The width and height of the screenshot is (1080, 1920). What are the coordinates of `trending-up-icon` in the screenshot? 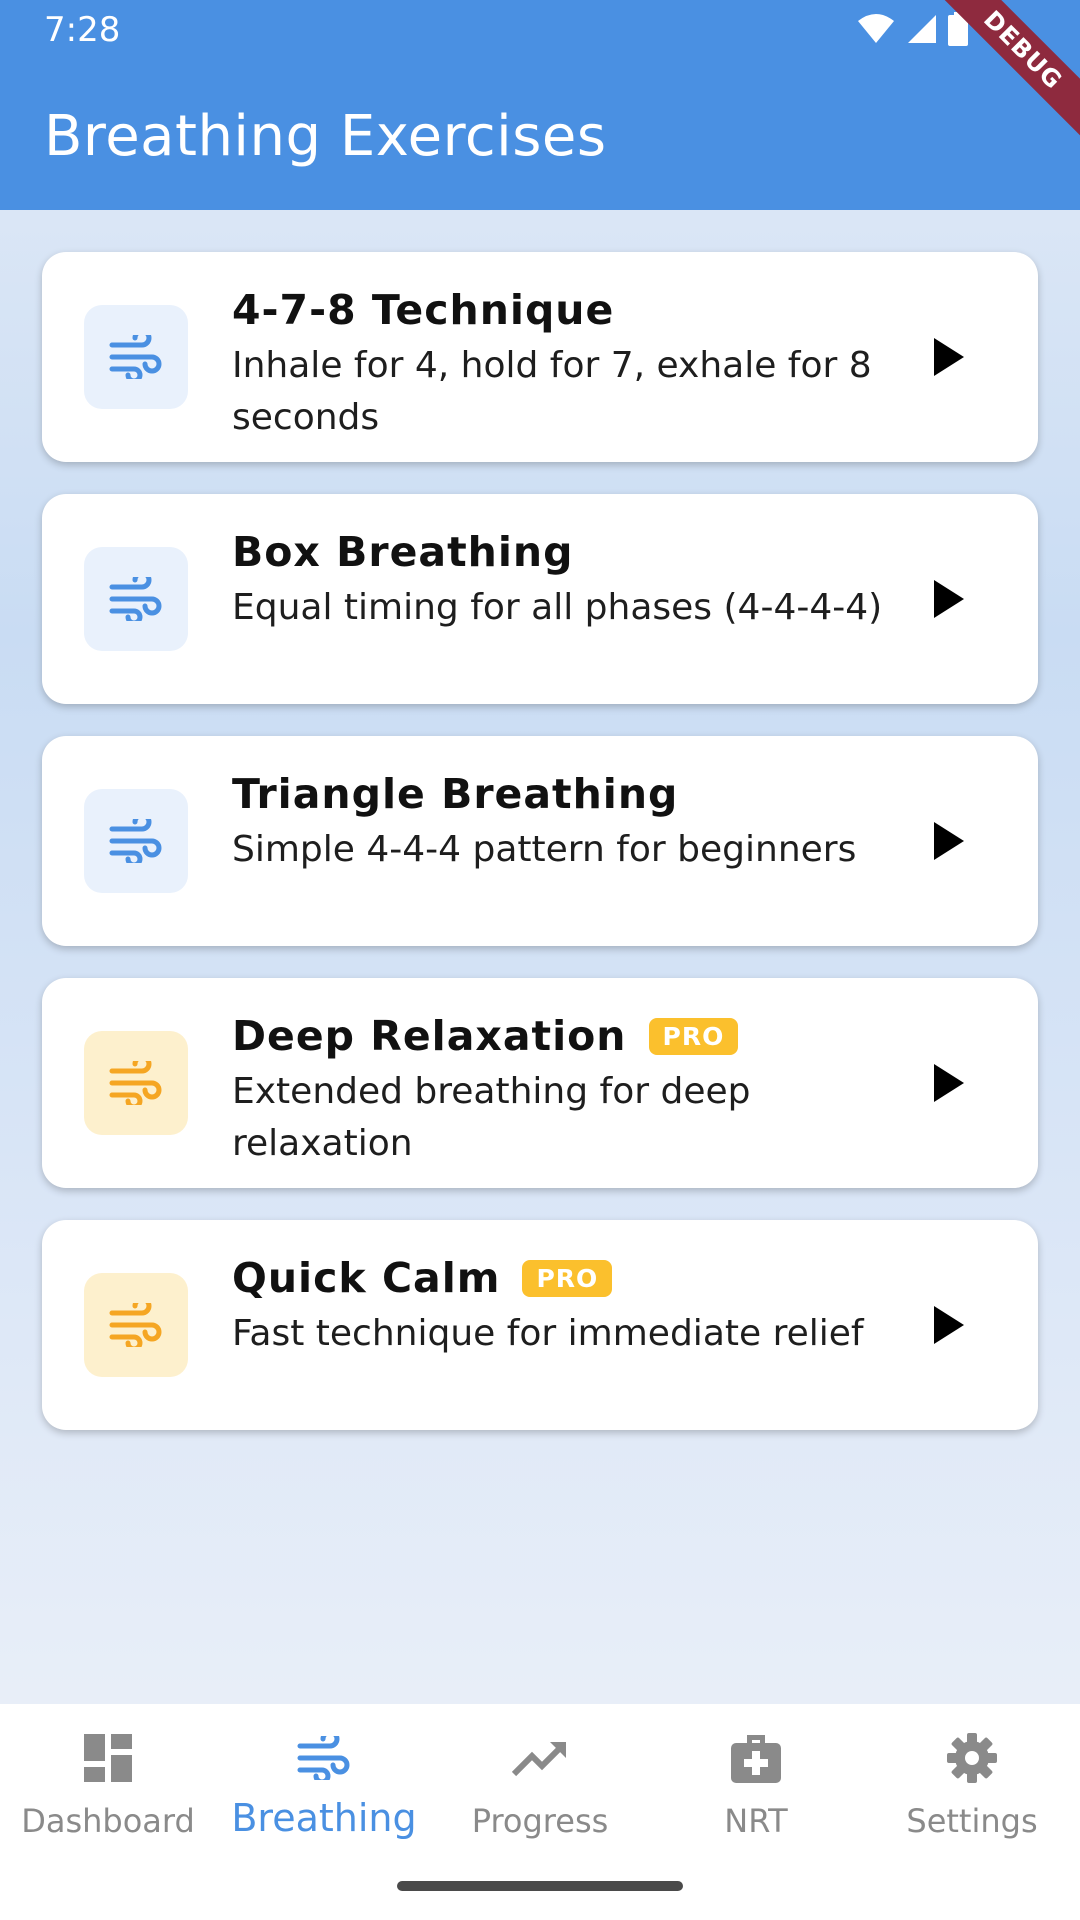 It's located at (539, 1759).